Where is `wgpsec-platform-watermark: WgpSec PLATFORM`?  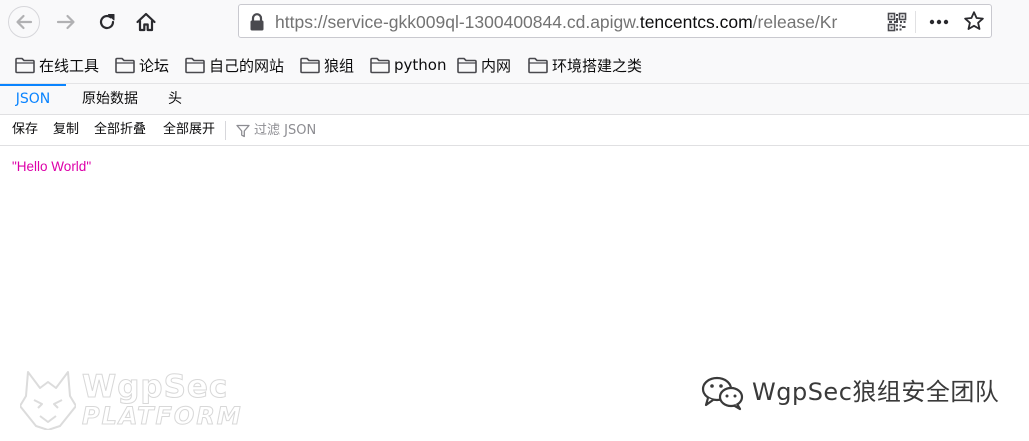
wgpsec-platform-watermark: WgpSec PLATFORM is located at coordinates (130, 399).